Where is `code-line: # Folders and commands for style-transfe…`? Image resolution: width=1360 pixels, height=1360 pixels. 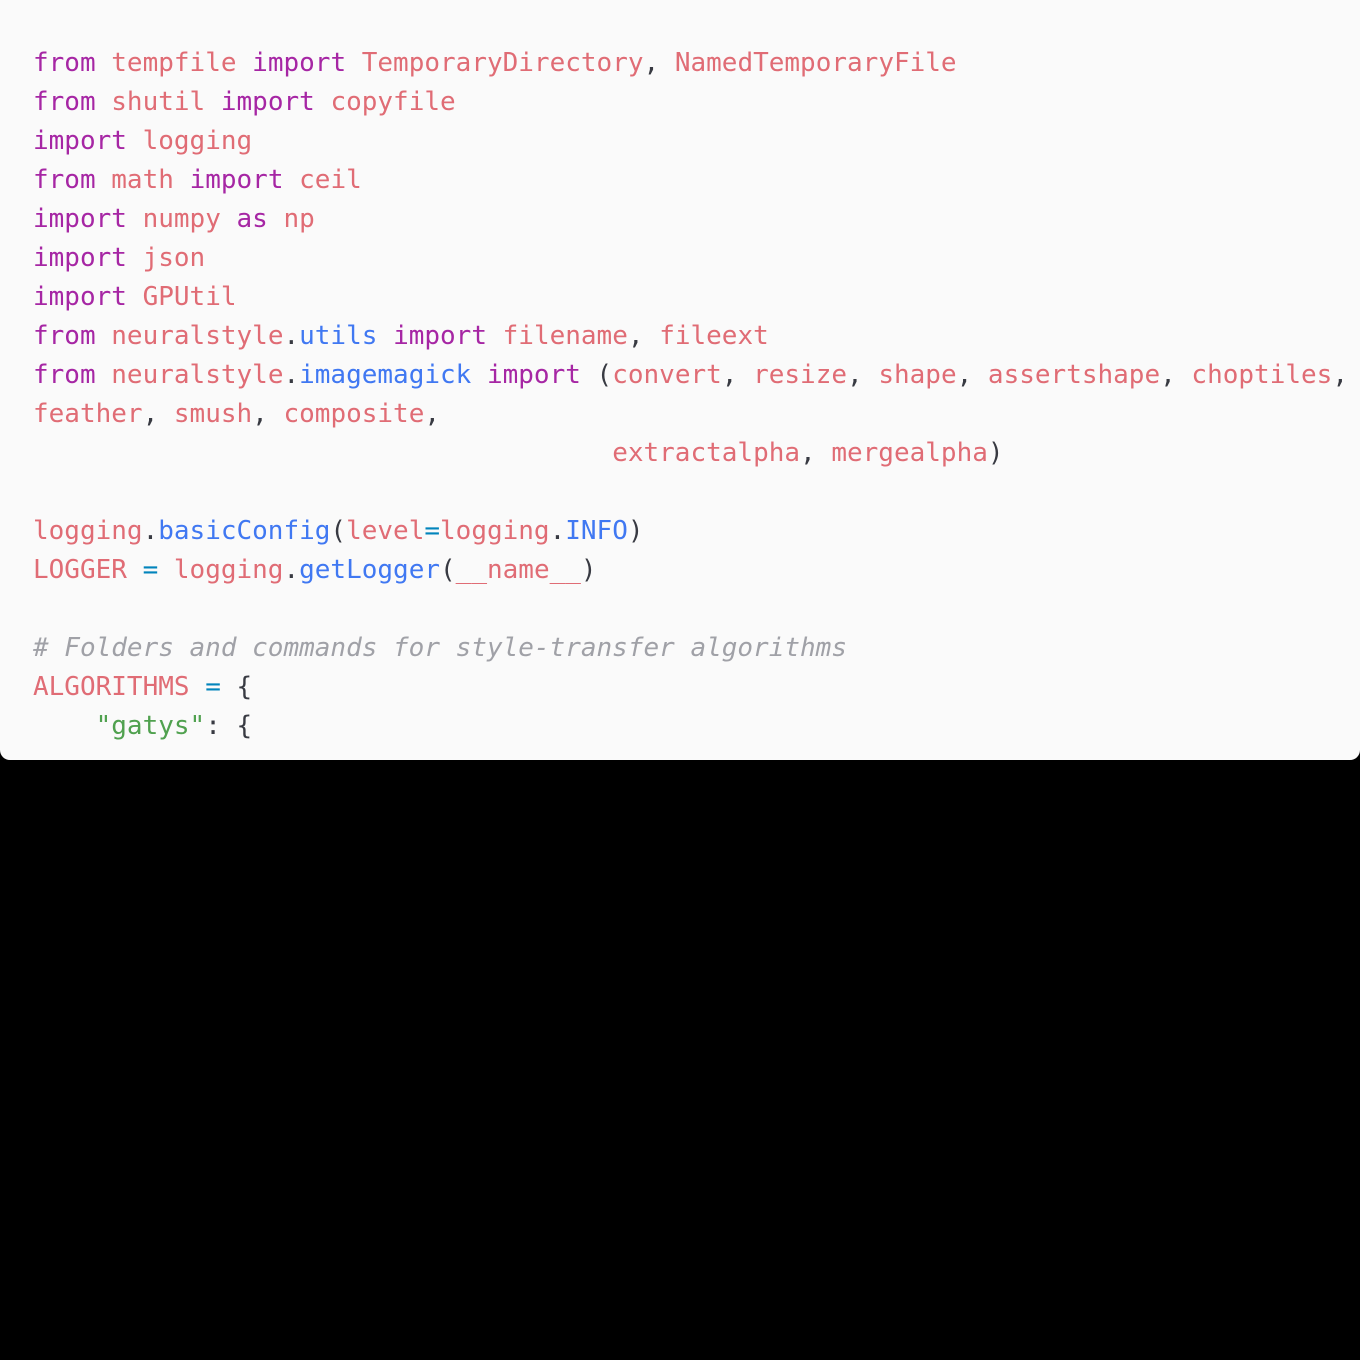 code-line: # Folders and commands for style-transfe… is located at coordinates (690, 648).